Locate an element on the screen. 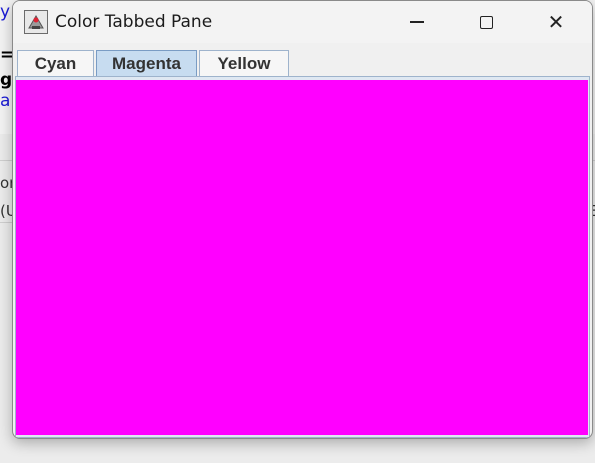 The width and height of the screenshot is (595, 463). maximize-button is located at coordinates (486, 22).